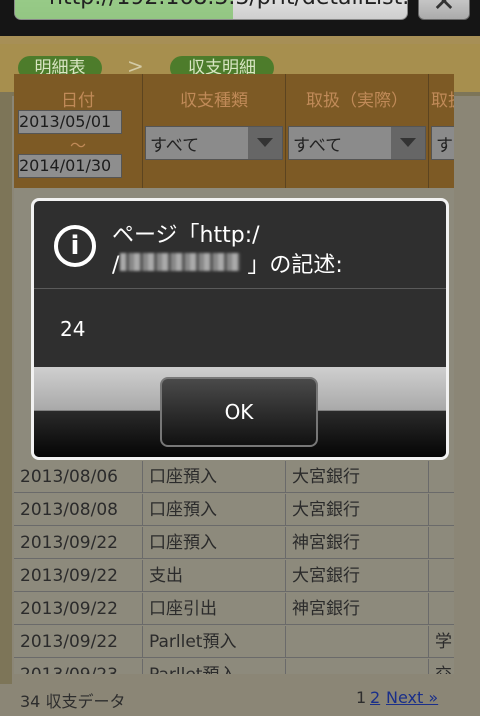  I want to click on header-handler-actual: 取扱（実際） すべて, so click(357, 131).